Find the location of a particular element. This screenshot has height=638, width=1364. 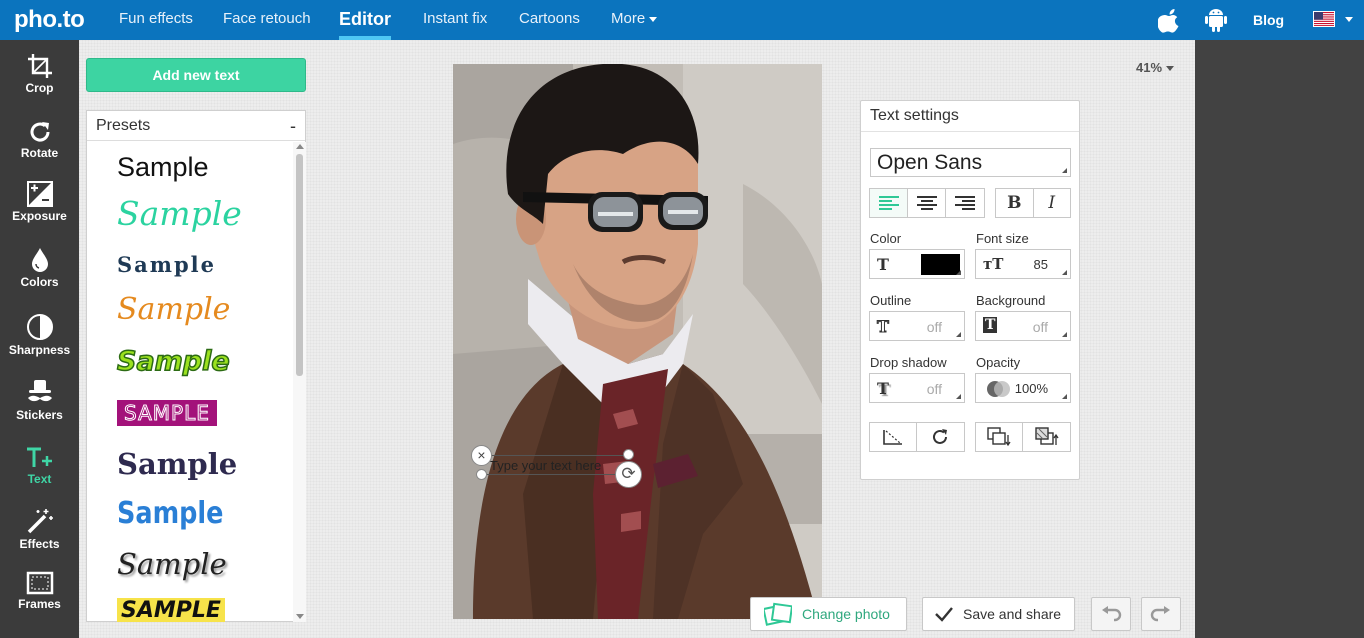

zoom-control: 41% is located at coordinates (1155, 67).